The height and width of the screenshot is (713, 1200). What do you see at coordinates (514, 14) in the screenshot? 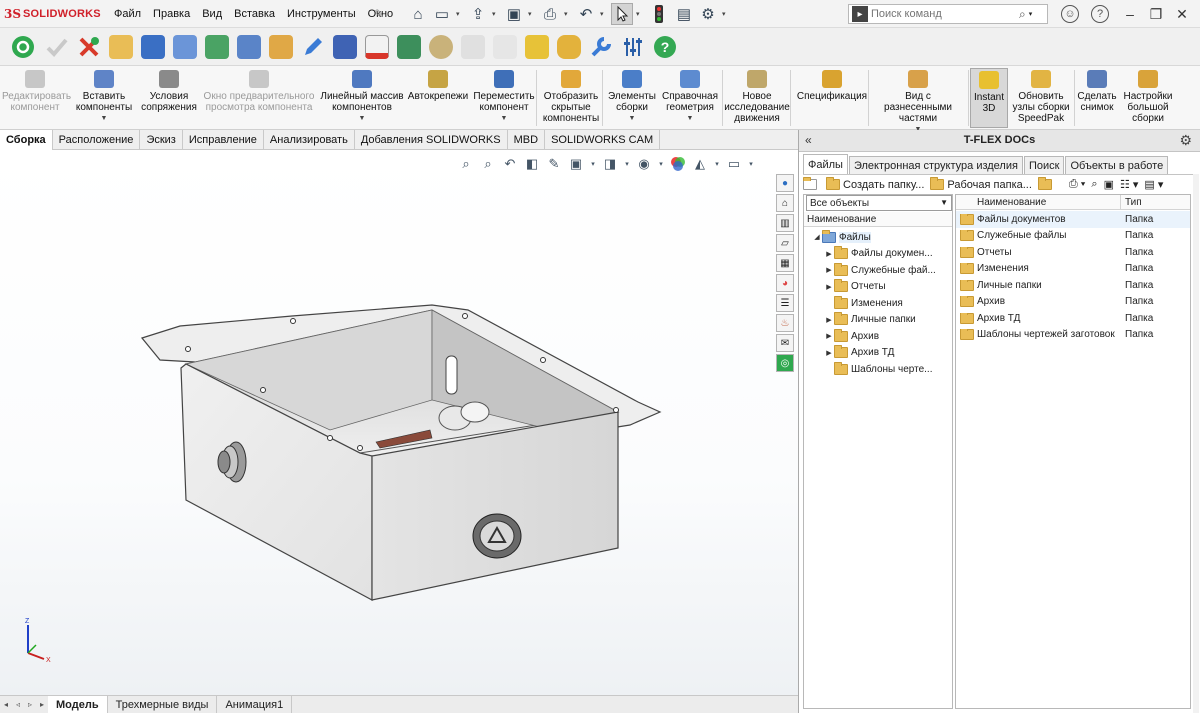
I see `save-icon: ▣` at bounding box center [514, 14].